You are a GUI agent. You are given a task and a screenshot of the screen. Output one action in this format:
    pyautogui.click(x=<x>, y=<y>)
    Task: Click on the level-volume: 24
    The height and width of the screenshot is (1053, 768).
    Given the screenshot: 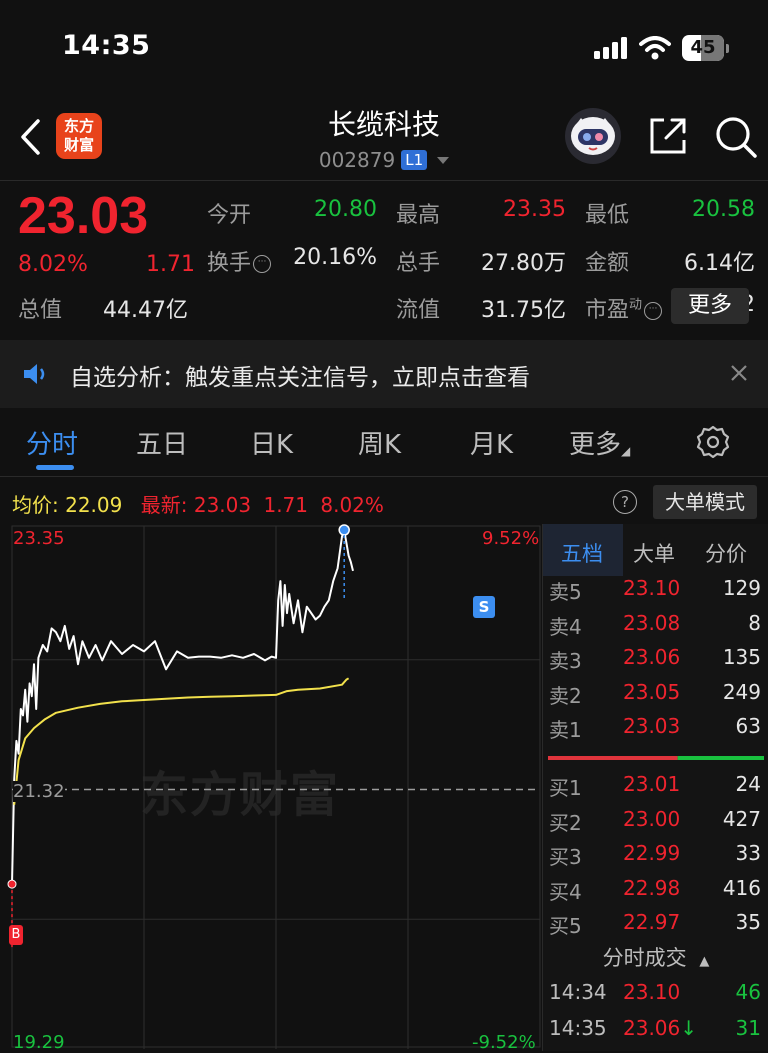 What is the action you would take?
    pyautogui.click(x=748, y=784)
    